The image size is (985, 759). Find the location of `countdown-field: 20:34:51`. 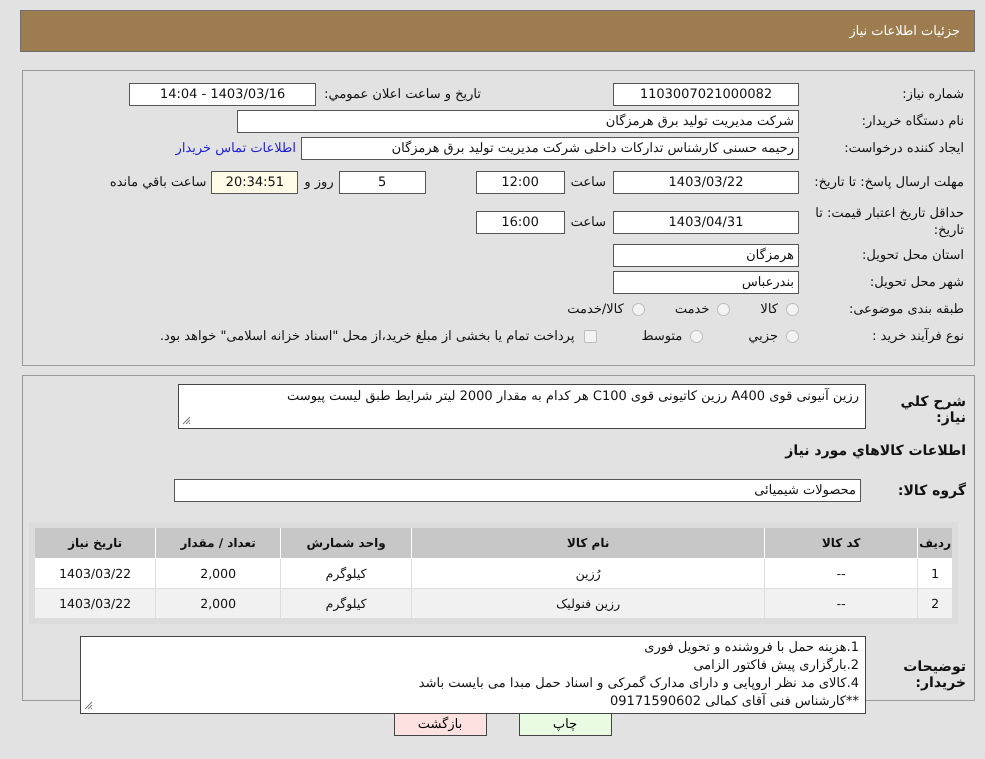

countdown-field: 20:34:51 is located at coordinates (254, 182).